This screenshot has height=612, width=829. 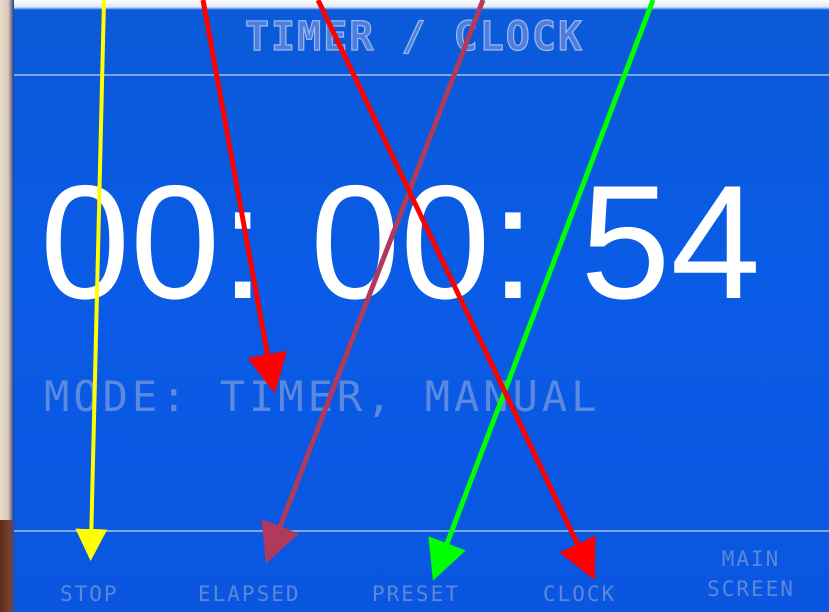 What do you see at coordinates (249, 594) in the screenshot?
I see `elapsed-button: ELAPSED` at bounding box center [249, 594].